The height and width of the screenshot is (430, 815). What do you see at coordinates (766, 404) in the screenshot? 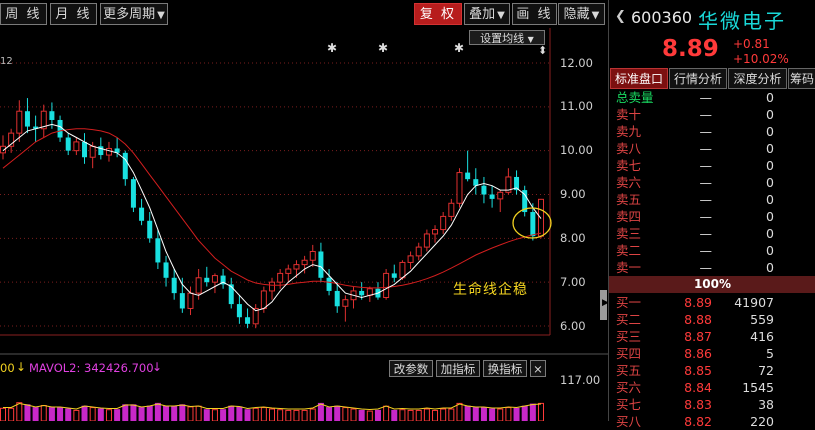
I see `buy-level-volume: 38` at bounding box center [766, 404].